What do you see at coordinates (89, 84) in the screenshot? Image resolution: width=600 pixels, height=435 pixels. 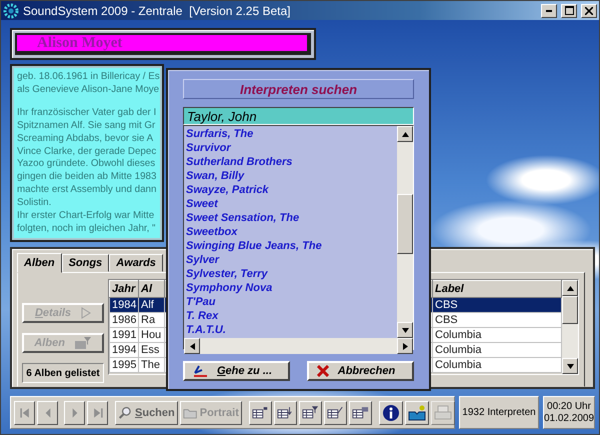 I see `biography-text: geb. 18.06.1961 in Billericay / Es als Genevieve Alison-Jane Moye` at bounding box center [89, 84].